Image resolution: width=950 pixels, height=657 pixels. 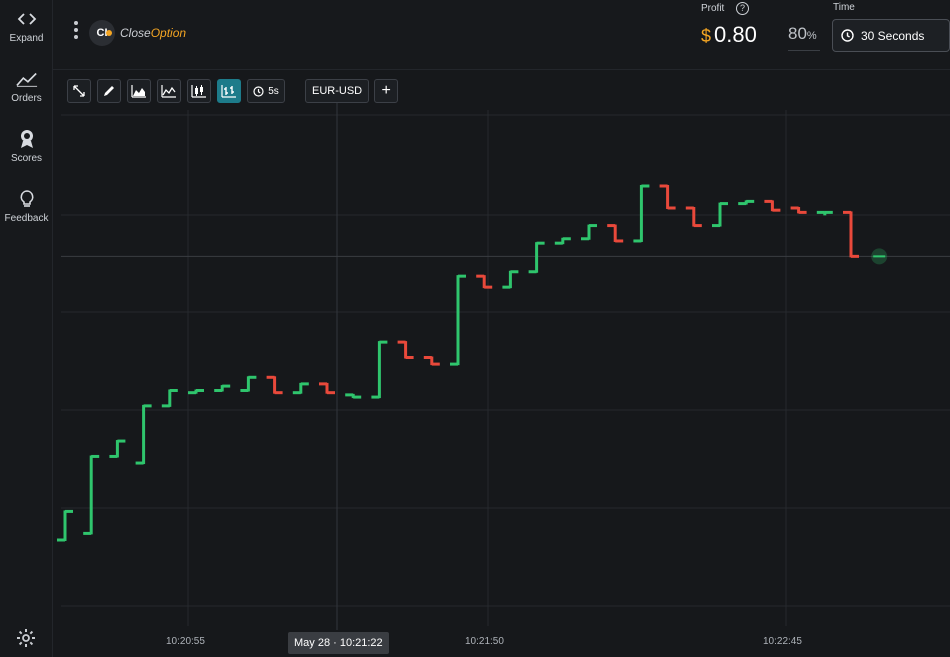 What do you see at coordinates (26, 218) in the screenshot?
I see `sidebar-item-label: Feedback` at bounding box center [26, 218].